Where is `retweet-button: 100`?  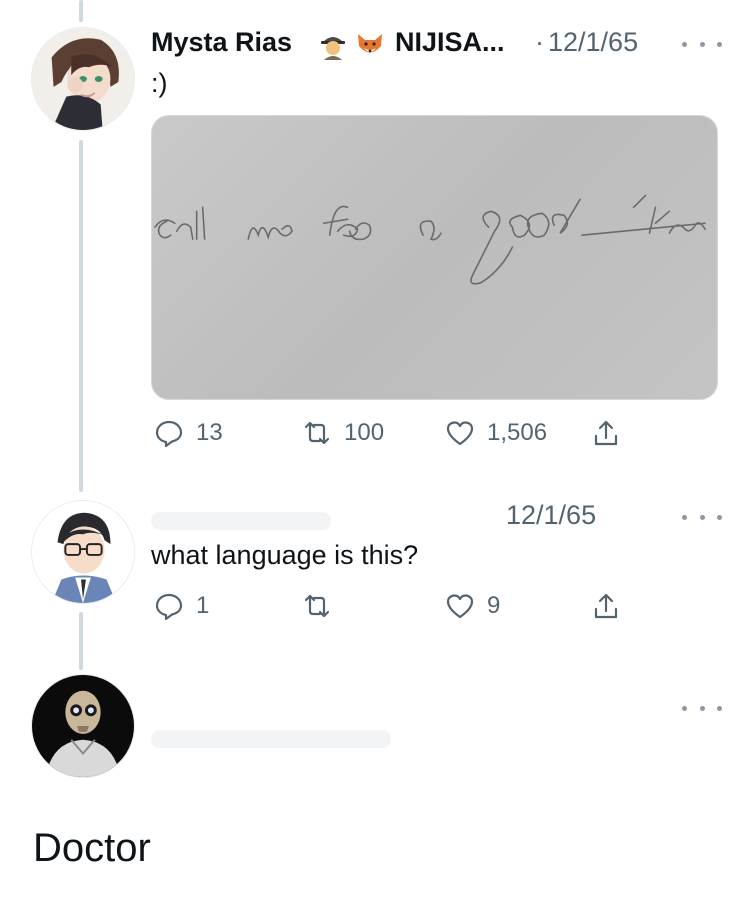 retweet-button: 100 is located at coordinates (343, 433).